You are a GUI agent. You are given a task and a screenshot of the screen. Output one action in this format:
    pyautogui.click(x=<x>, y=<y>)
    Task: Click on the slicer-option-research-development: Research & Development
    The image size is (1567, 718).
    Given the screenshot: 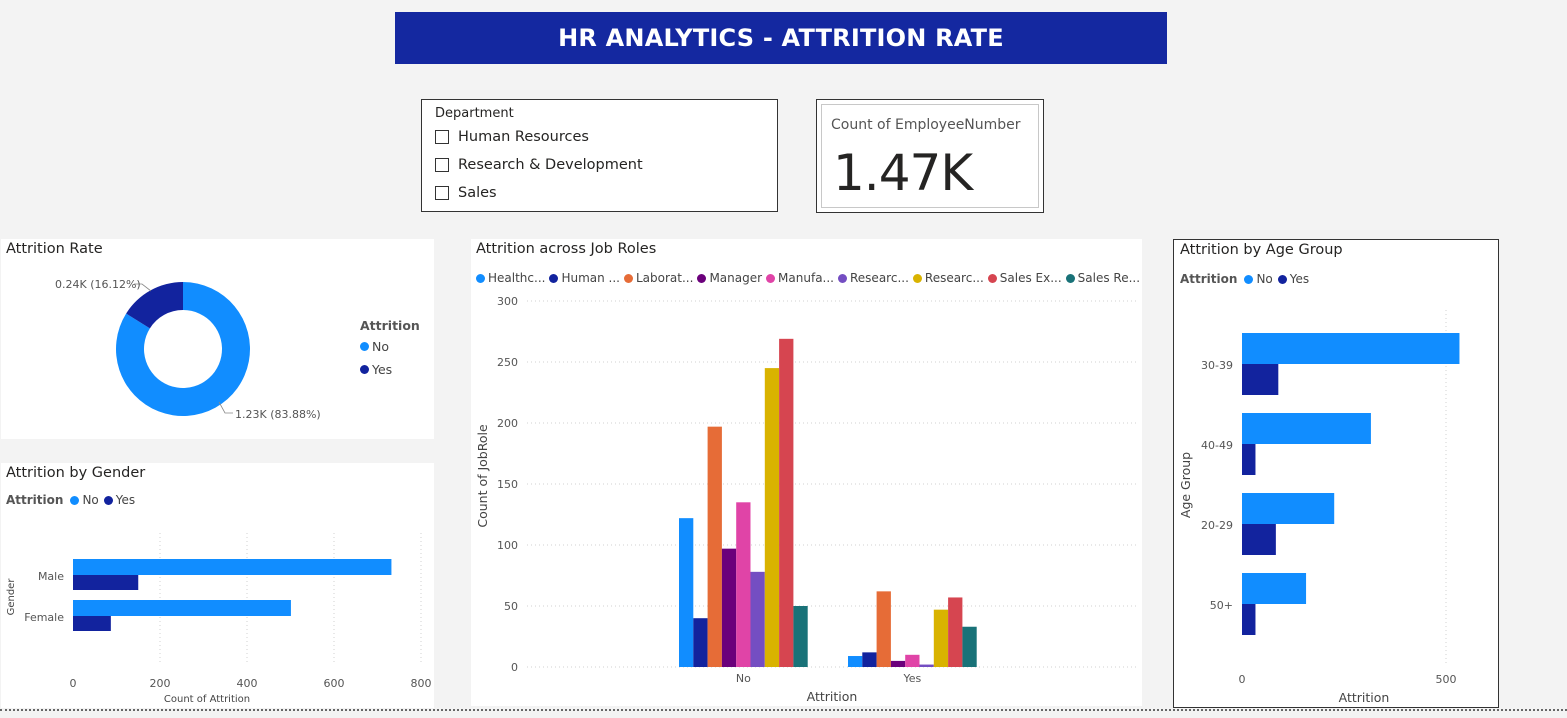 What is the action you would take?
    pyautogui.click(x=539, y=165)
    